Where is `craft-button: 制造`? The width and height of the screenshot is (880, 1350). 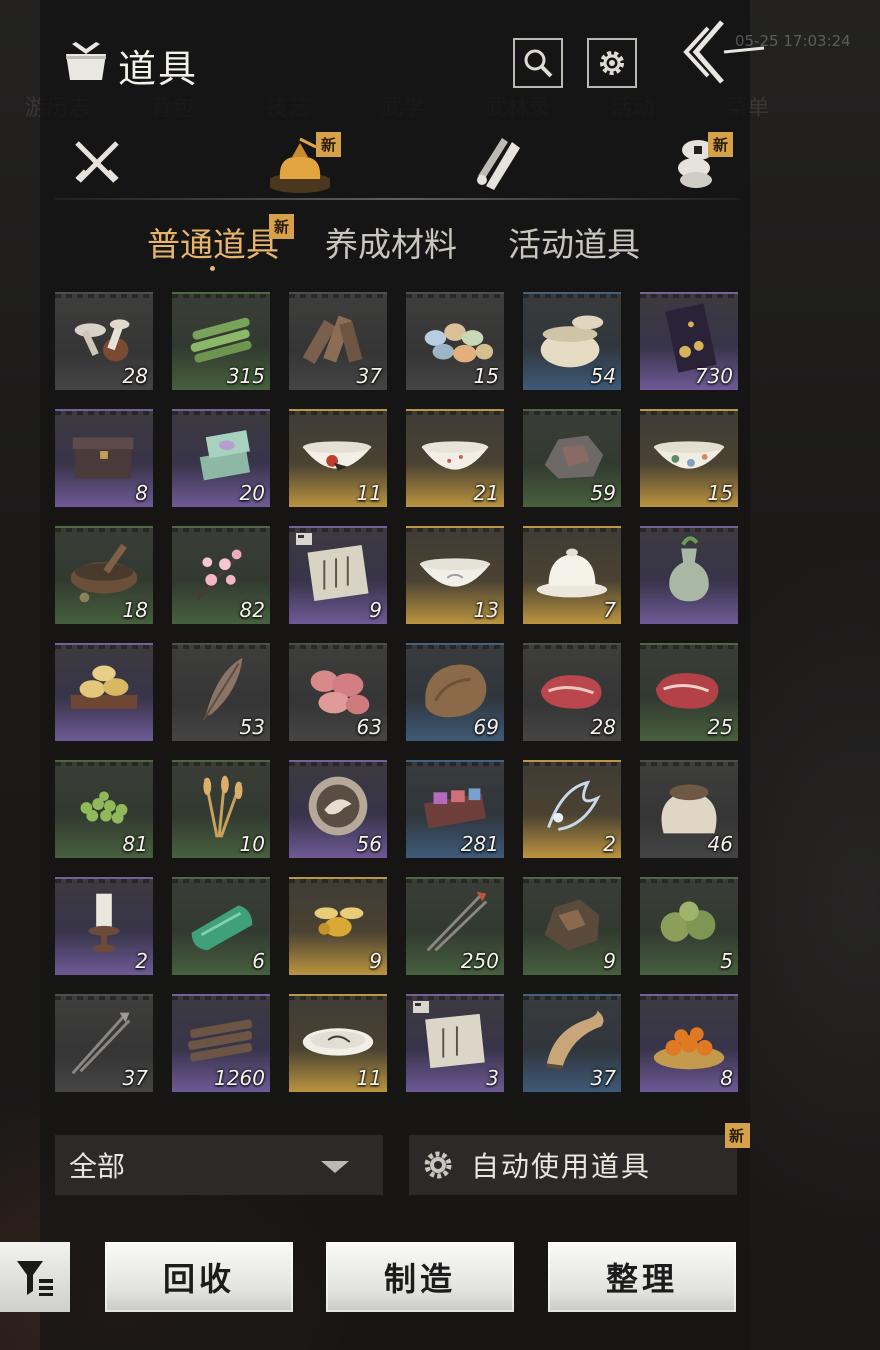 craft-button: 制造 is located at coordinates (420, 1277).